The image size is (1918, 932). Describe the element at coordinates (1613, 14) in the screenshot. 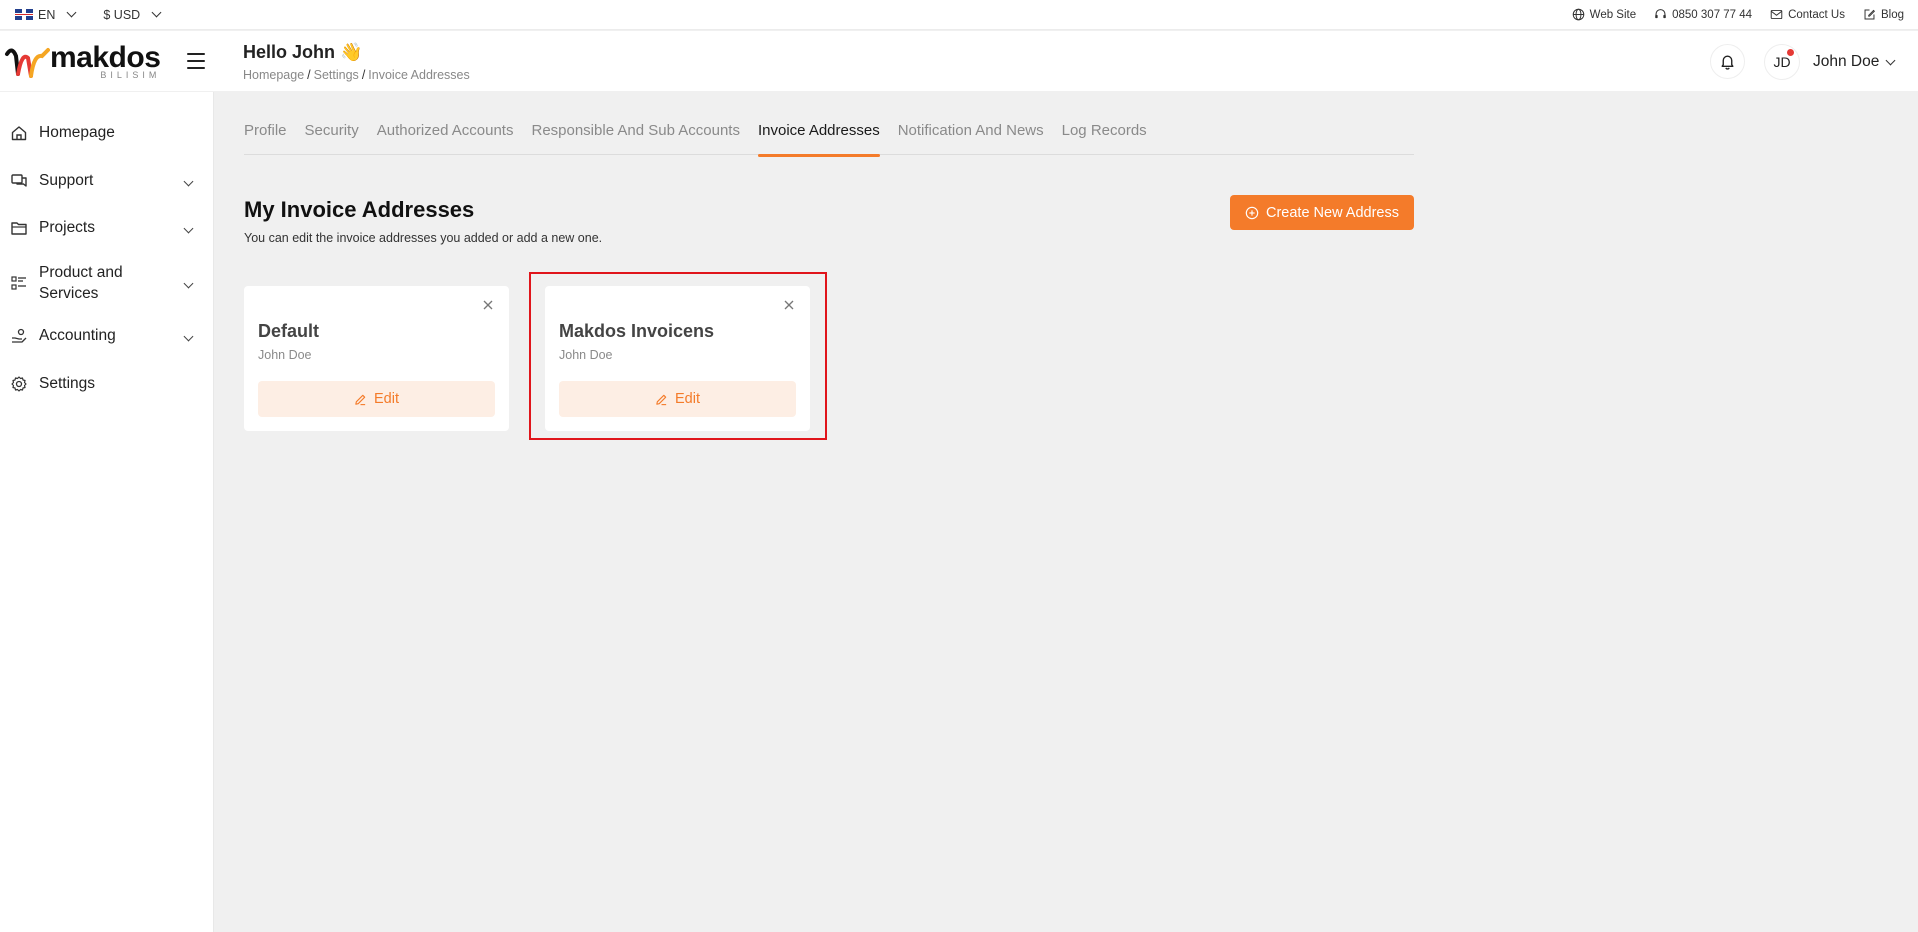

I see `website-label: Web Site` at that location.